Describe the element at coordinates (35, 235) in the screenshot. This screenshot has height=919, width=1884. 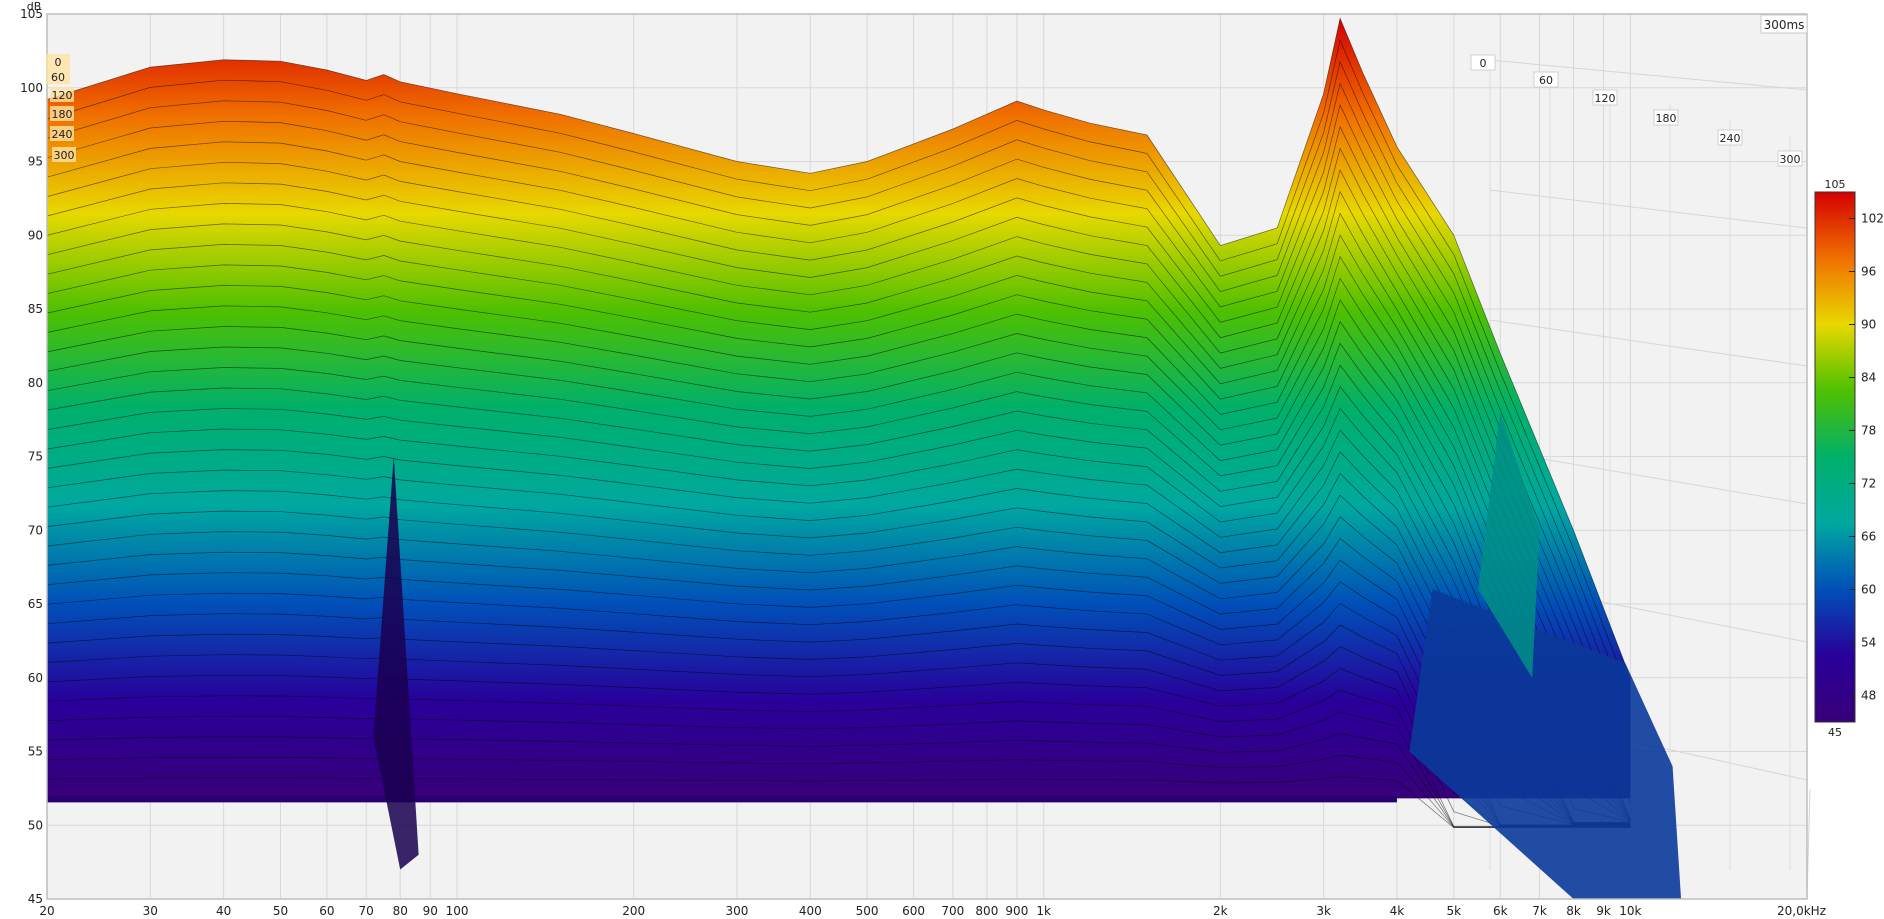
I see `y-tick-label: 90` at that location.